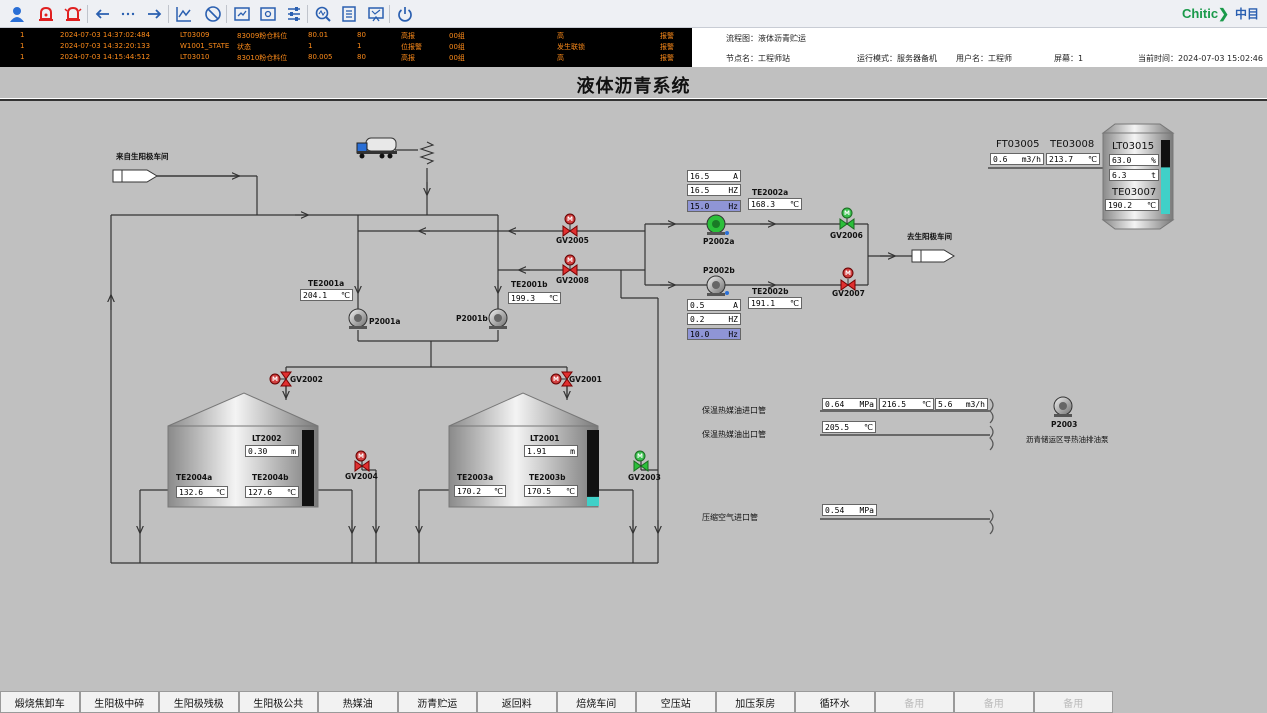 The image size is (1267, 713). Describe the element at coordinates (551, 491) in the screenshot. I see `value-box-te2003b: 170.5 ℃` at that location.